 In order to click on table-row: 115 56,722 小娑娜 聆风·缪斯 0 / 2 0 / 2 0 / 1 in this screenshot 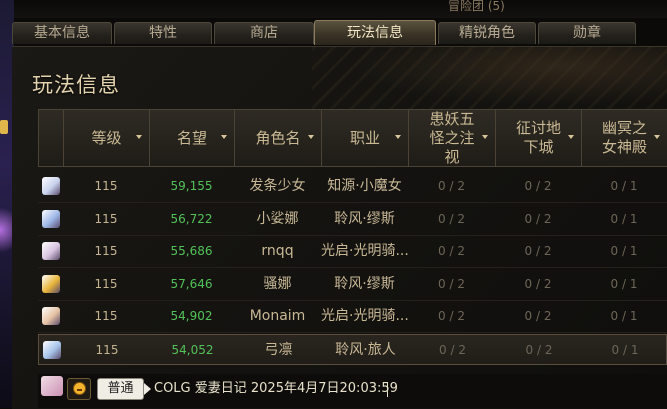, I will do `click(352, 220)`.